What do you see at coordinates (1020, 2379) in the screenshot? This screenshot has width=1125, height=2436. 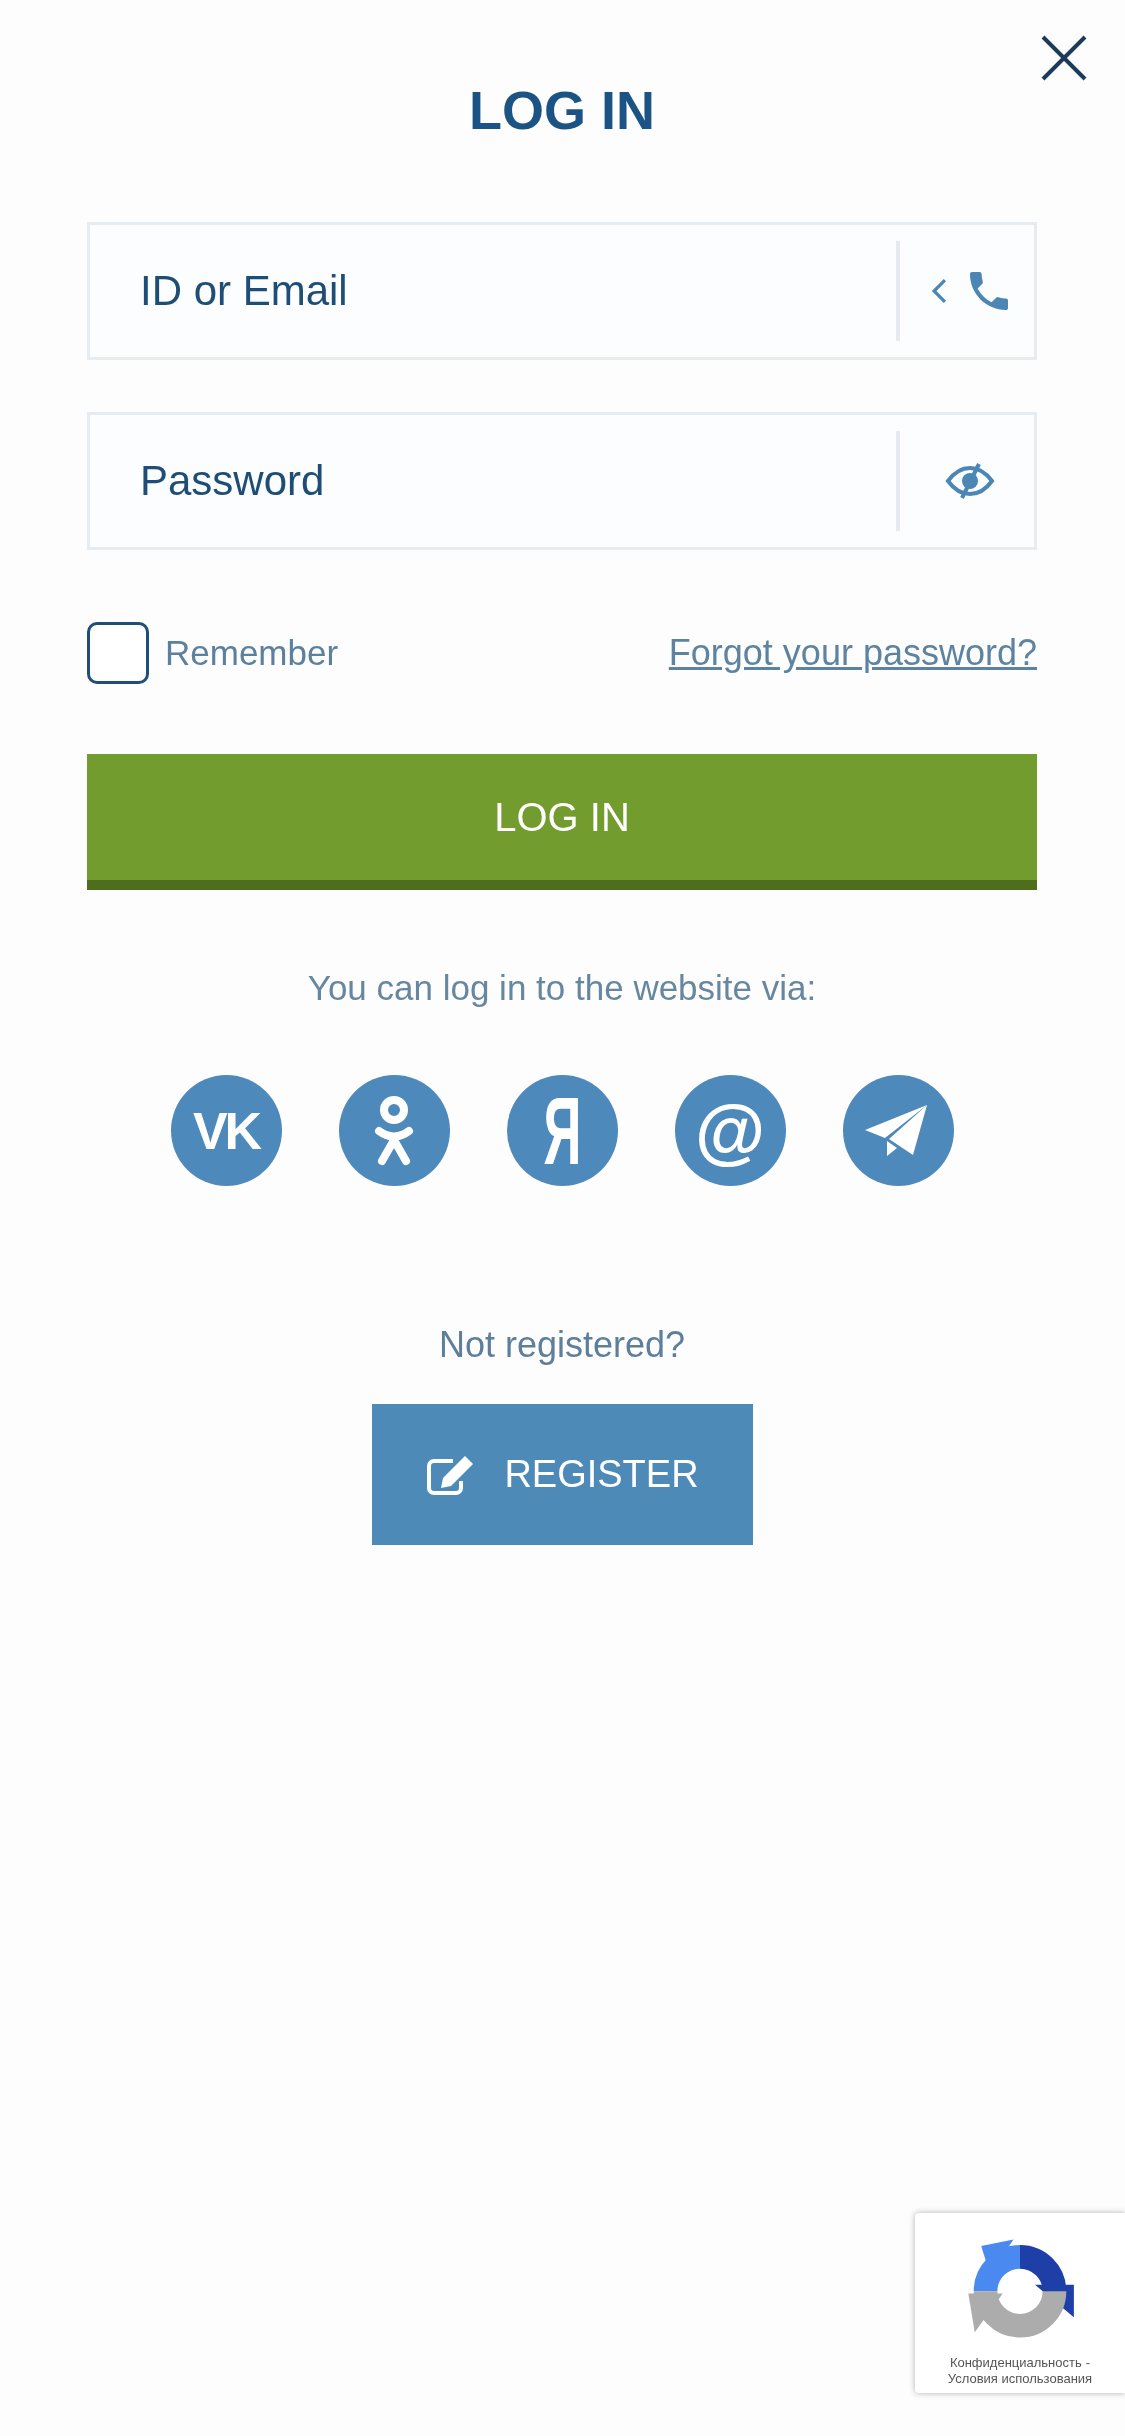 I see `terms-link: Условия использования` at bounding box center [1020, 2379].